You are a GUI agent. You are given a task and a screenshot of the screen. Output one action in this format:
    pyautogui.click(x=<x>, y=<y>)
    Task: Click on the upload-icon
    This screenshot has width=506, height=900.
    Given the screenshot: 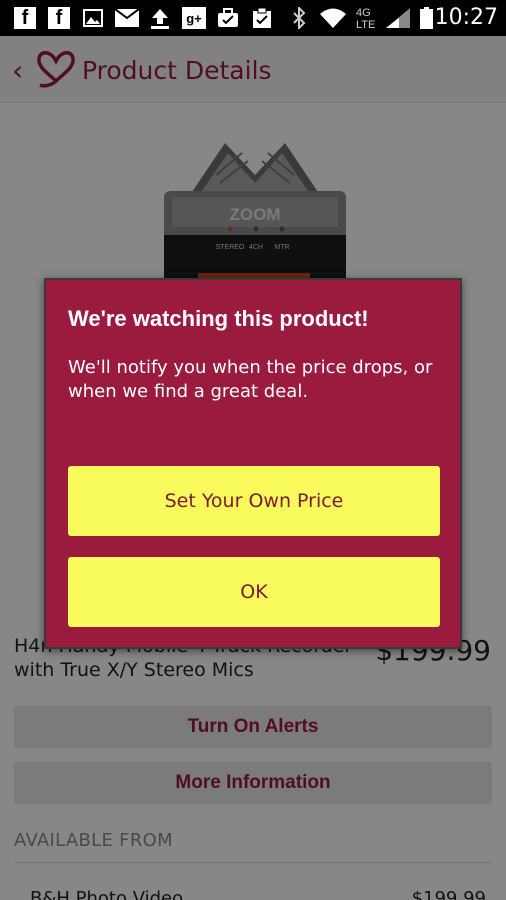 What is the action you would take?
    pyautogui.click(x=160, y=18)
    